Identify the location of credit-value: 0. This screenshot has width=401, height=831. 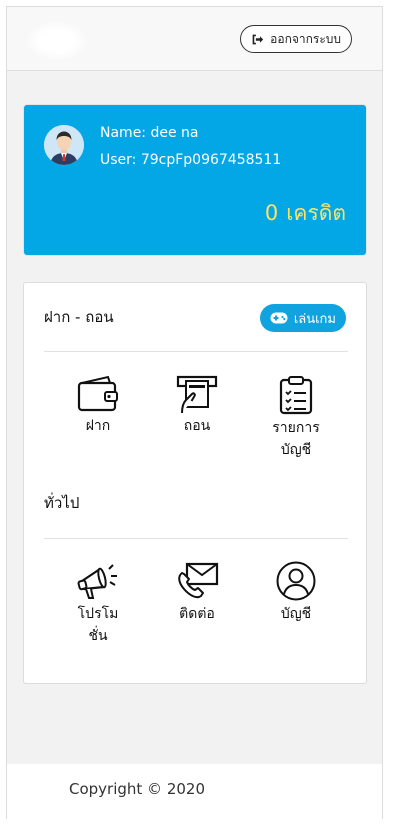
(271, 213).